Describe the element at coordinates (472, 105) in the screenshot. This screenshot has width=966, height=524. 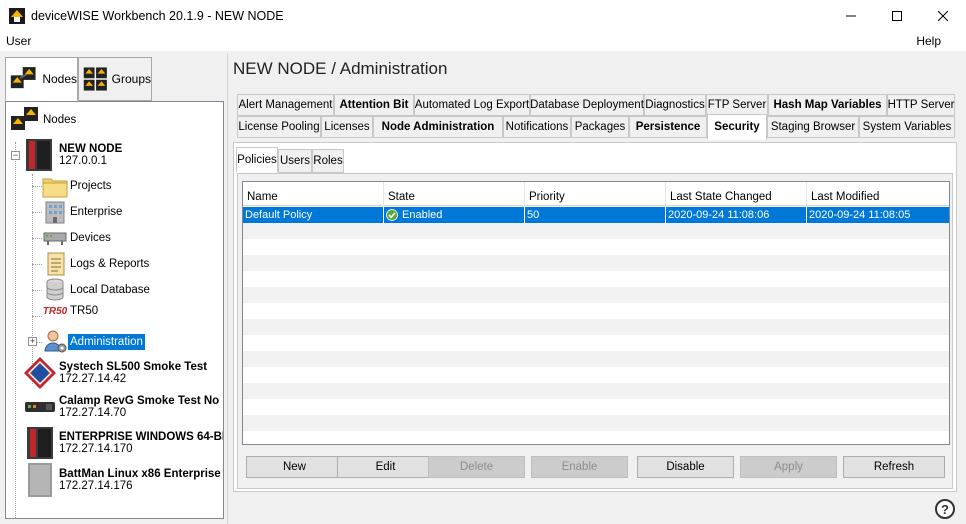
I see `tab-automated-log-export: Automated Log Export` at that location.